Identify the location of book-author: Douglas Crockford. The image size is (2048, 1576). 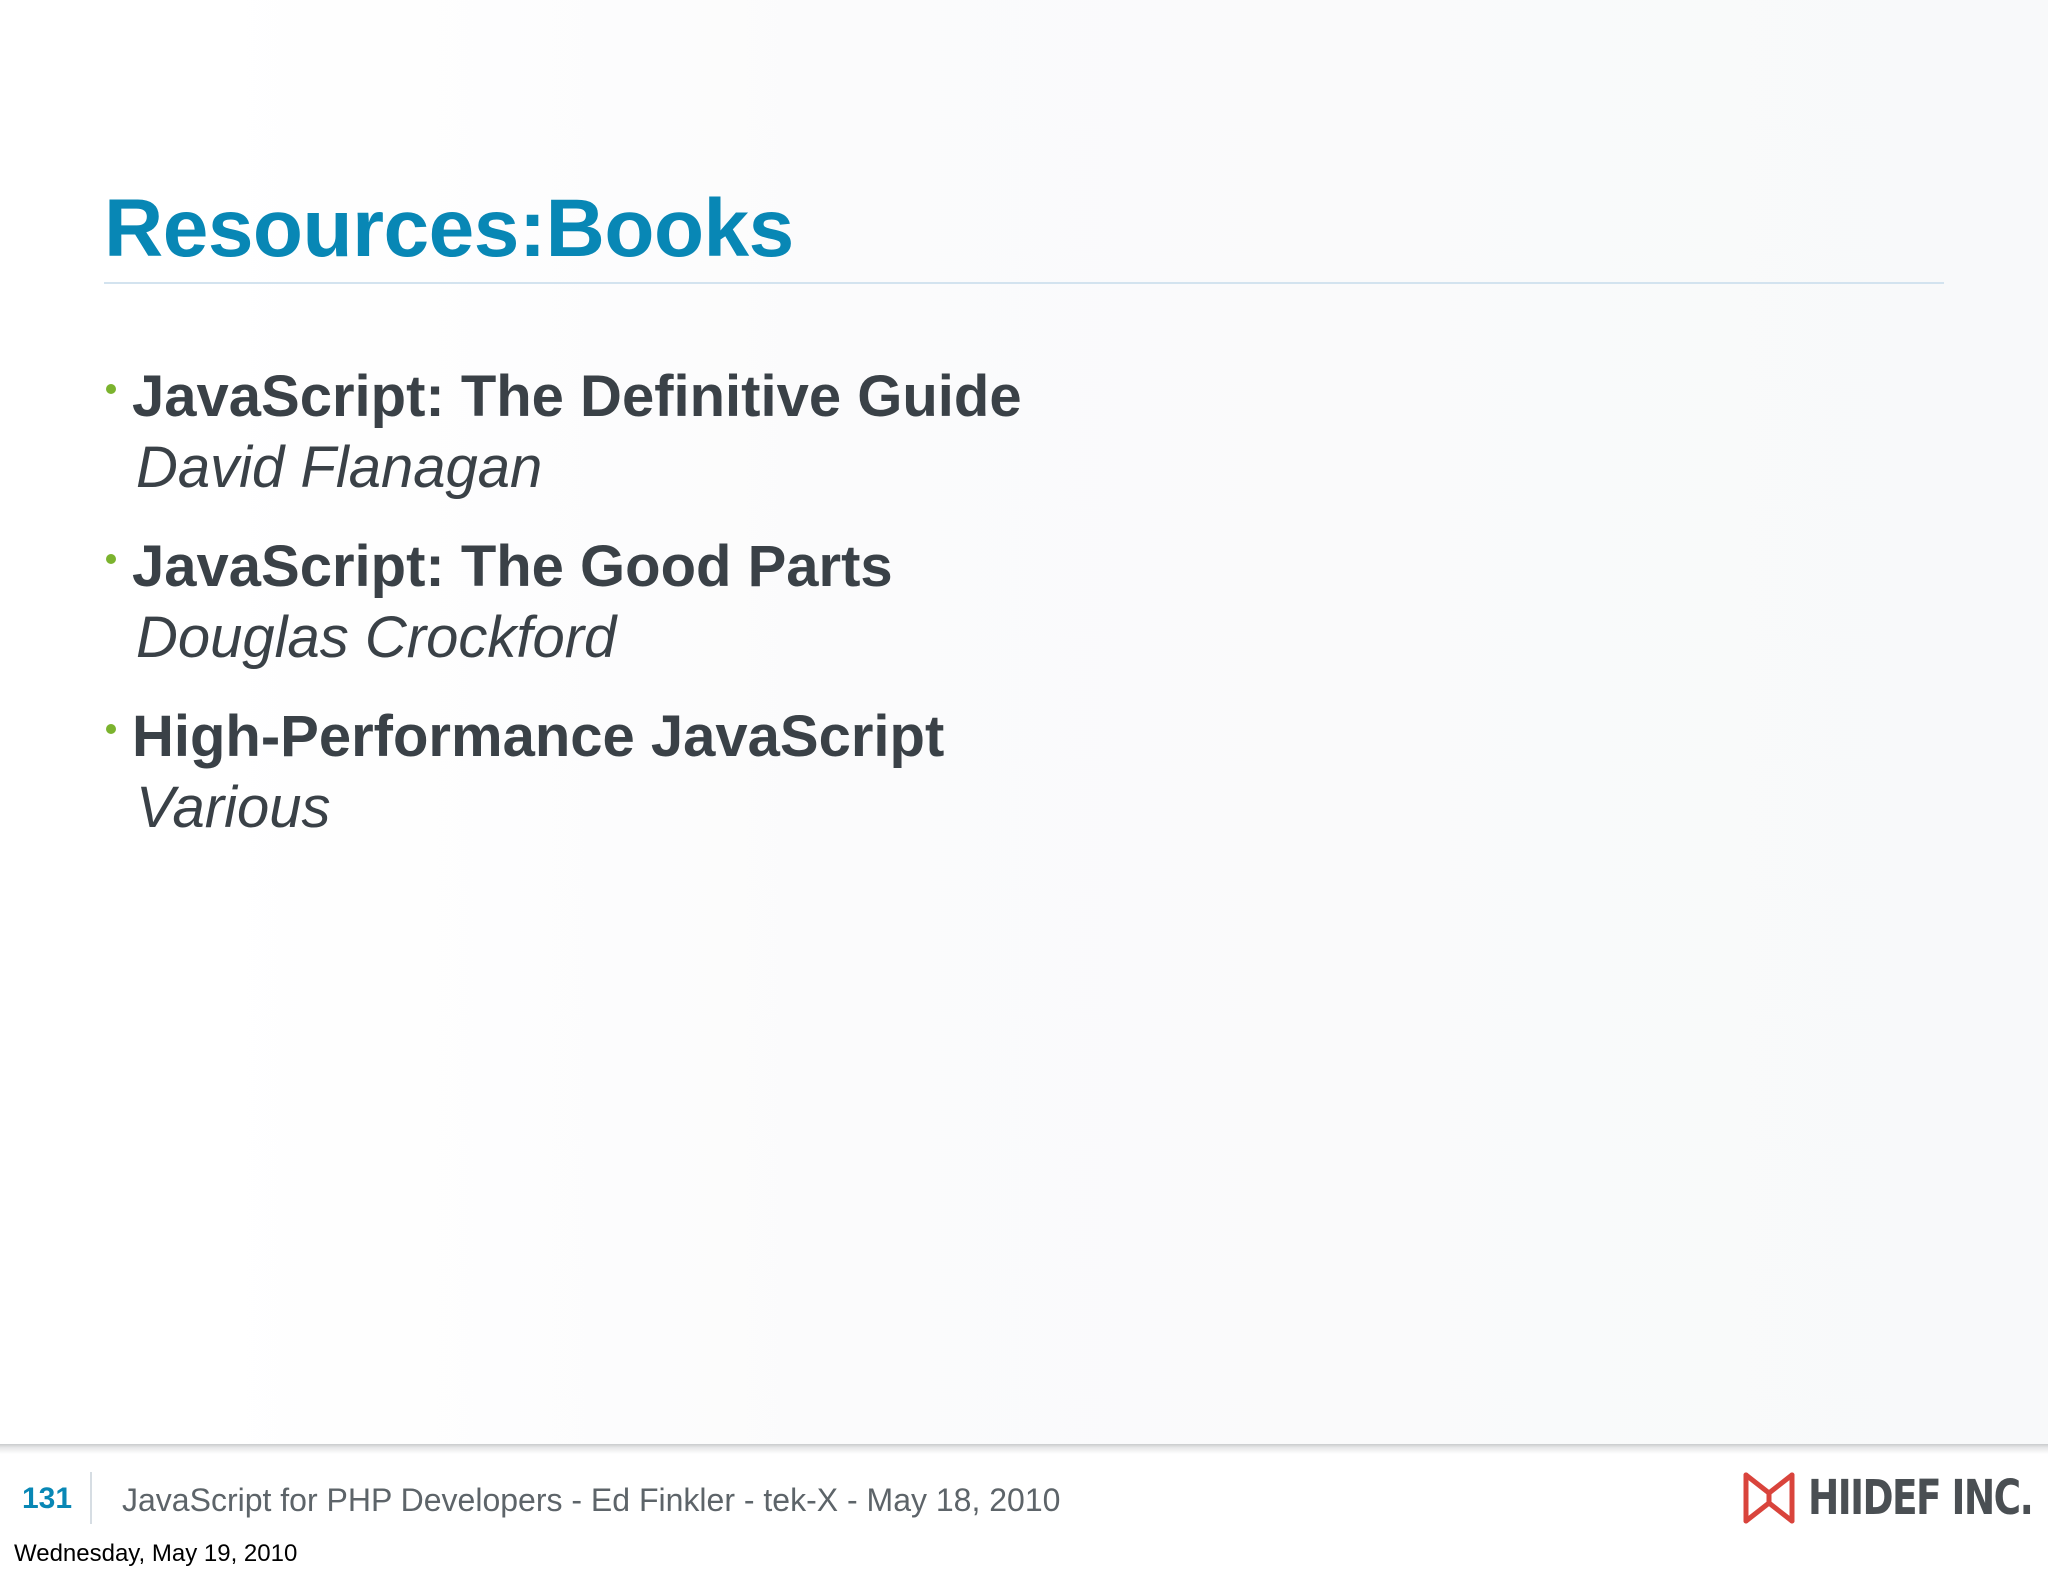
(376, 637).